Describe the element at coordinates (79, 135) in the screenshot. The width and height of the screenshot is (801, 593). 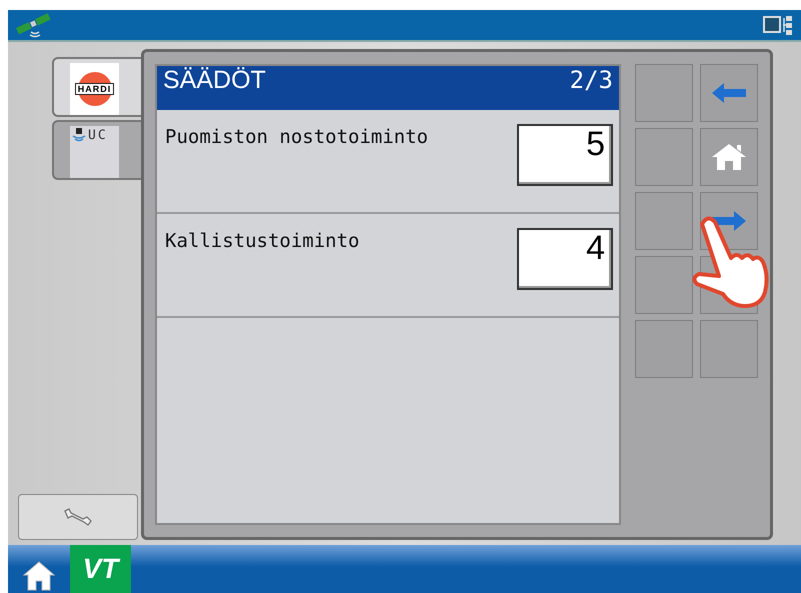
I see `signal-icon` at that location.